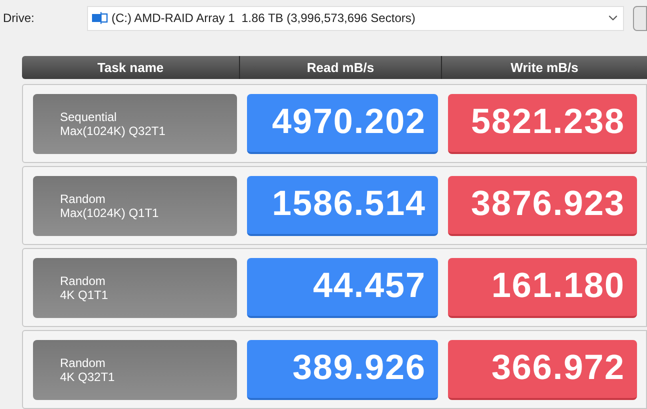 The width and height of the screenshot is (647, 409). I want to click on read-speed: 389.926, so click(342, 370).